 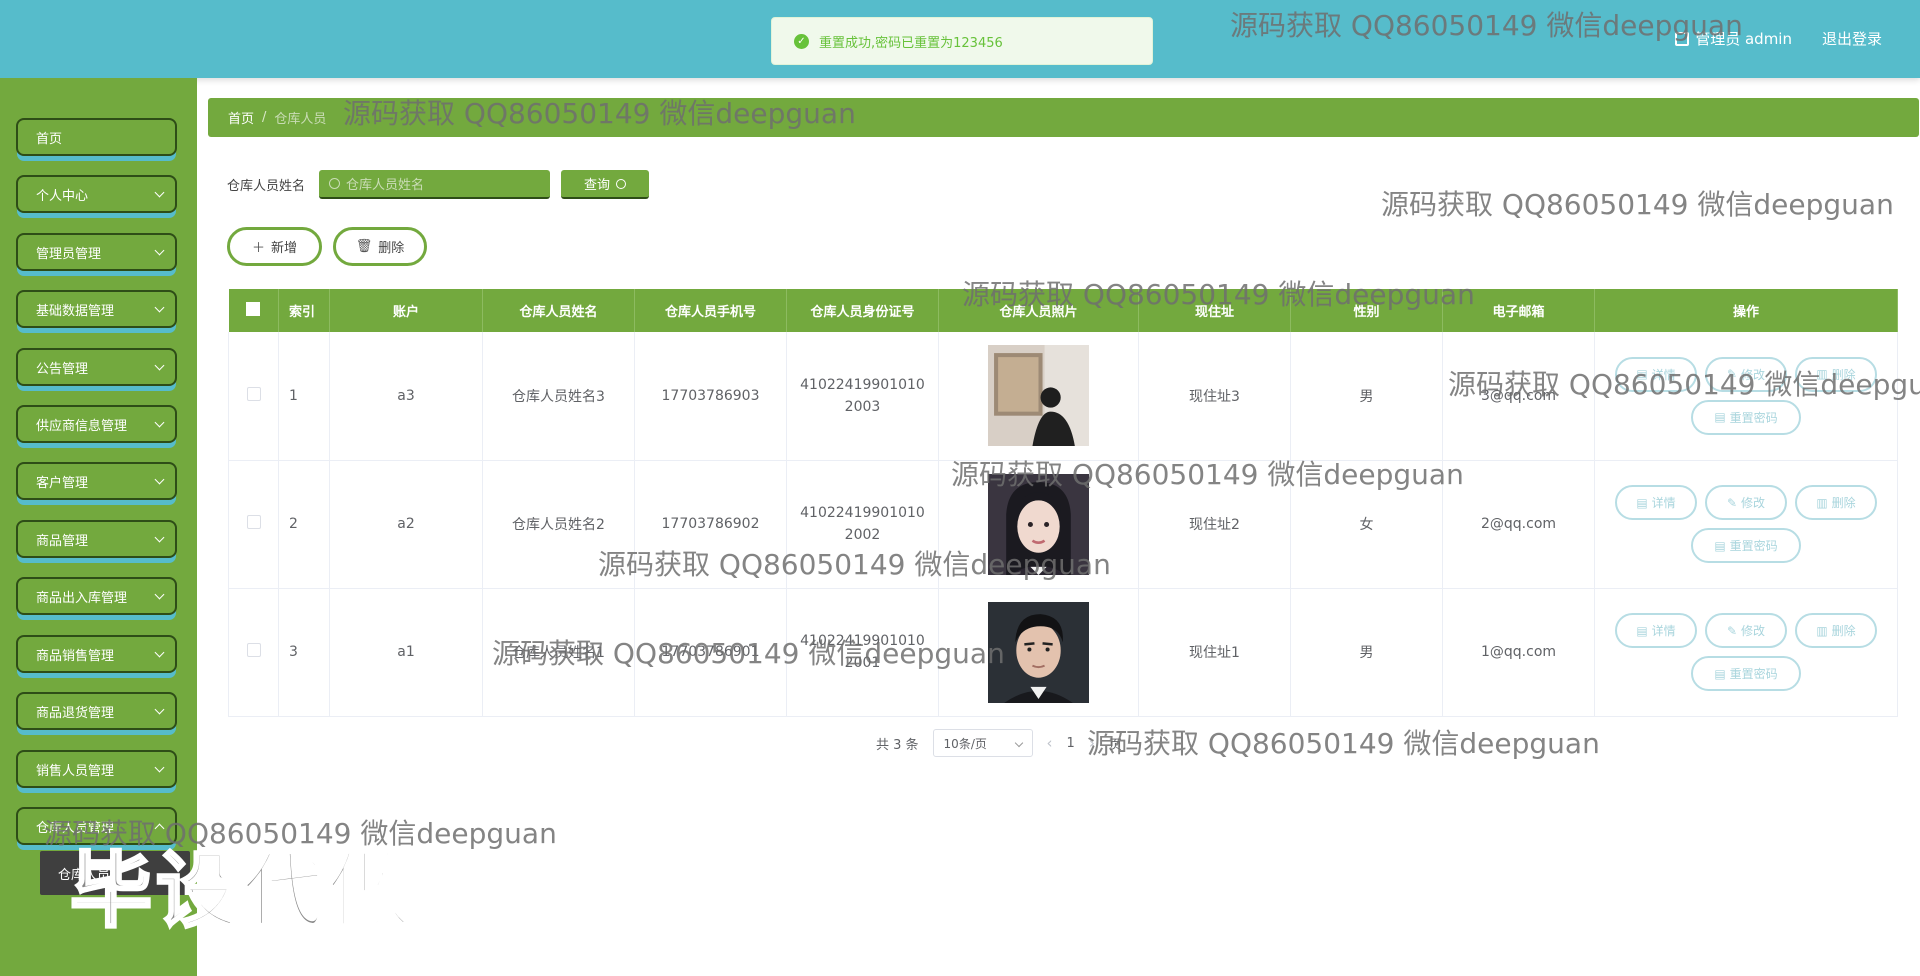 What do you see at coordinates (304, 310) in the screenshot?
I see `column-header: 索引` at bounding box center [304, 310].